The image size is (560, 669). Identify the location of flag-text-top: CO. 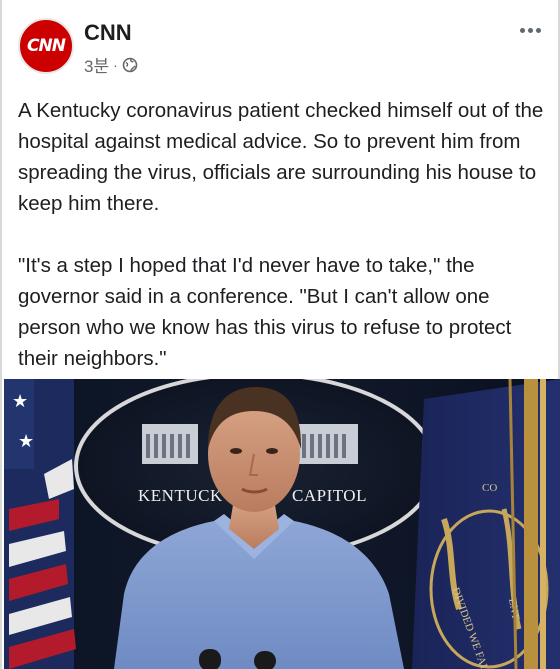
(489, 488).